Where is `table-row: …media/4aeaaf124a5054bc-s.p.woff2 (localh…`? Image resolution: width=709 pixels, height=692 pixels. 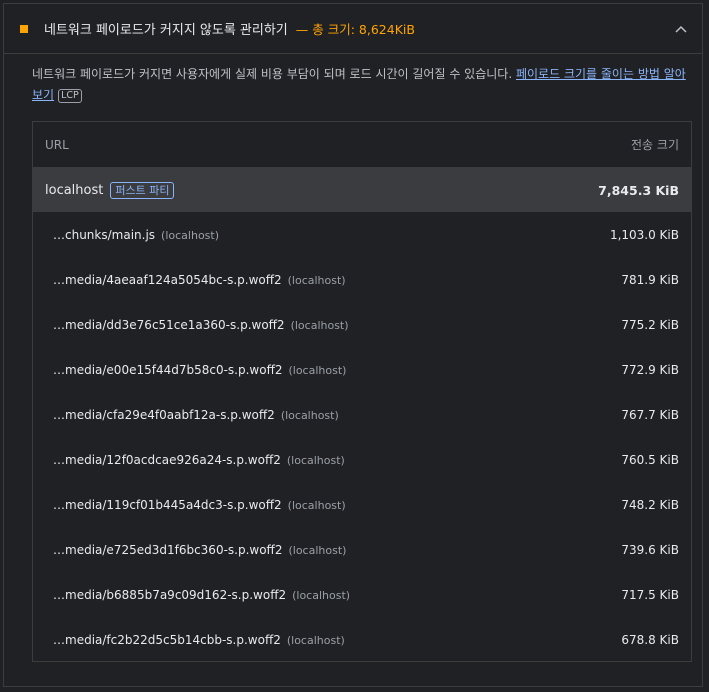
table-row: …media/4aeaaf124a5054bc-s.p.woff2 (localh… is located at coordinates (362, 279).